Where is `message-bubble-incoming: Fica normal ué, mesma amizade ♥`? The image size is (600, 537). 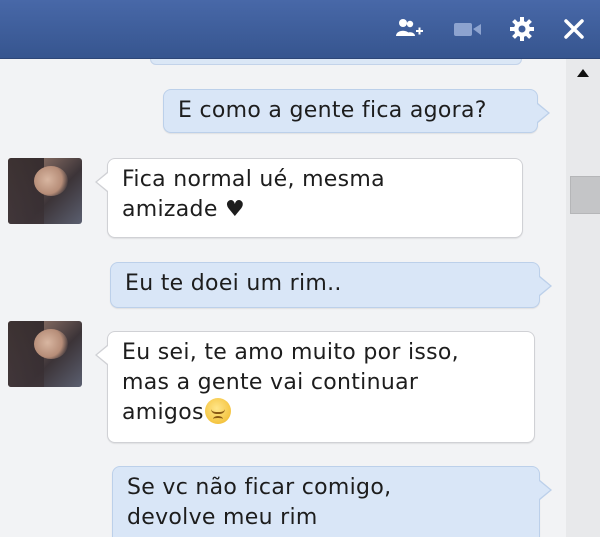
message-bubble-incoming: Fica normal ué, mesma amizade ♥ is located at coordinates (309, 198).